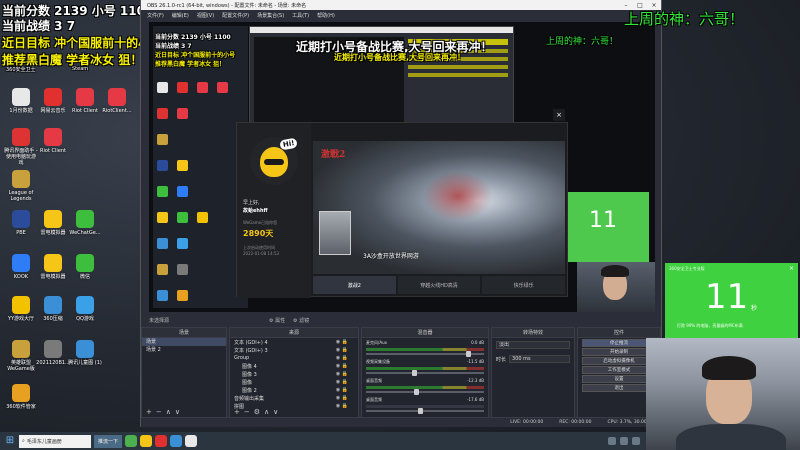  I want to click on popup-hero-banner: 激戰2 3A沙盒开放世界网游, so click(439, 207).